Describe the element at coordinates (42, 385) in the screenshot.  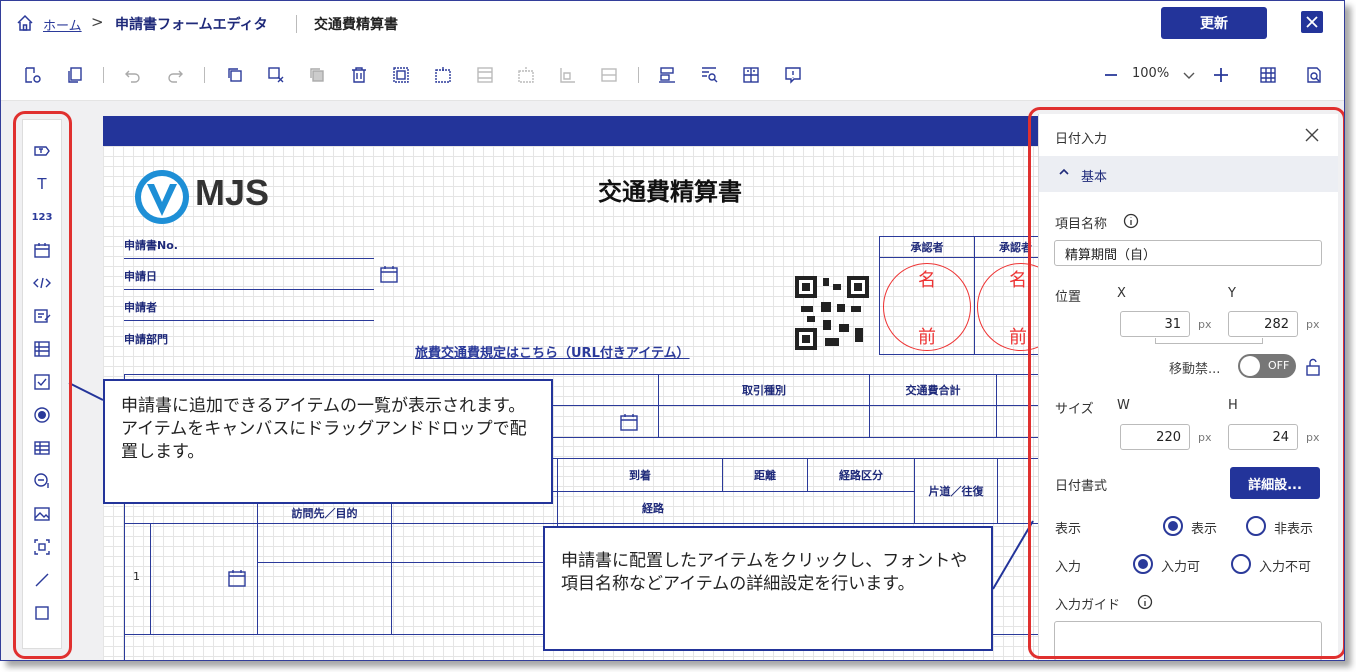
I see `palette-highlight` at that location.